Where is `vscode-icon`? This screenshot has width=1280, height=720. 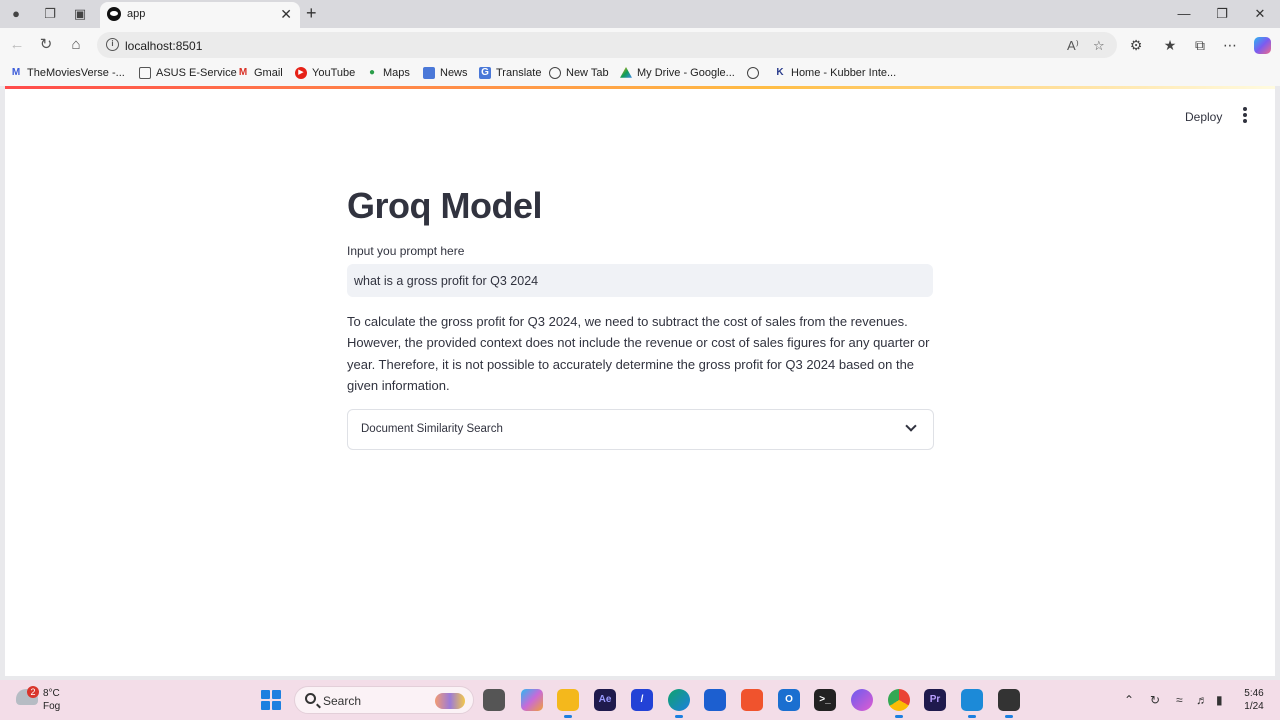 vscode-icon is located at coordinates (972, 703).